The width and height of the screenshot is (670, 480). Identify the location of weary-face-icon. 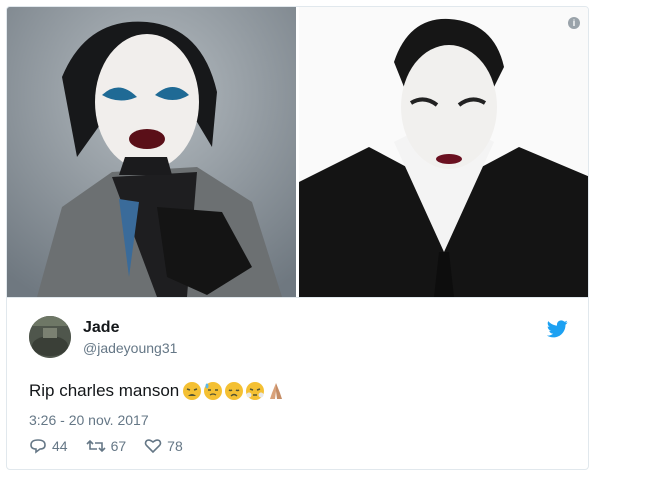
(192, 391).